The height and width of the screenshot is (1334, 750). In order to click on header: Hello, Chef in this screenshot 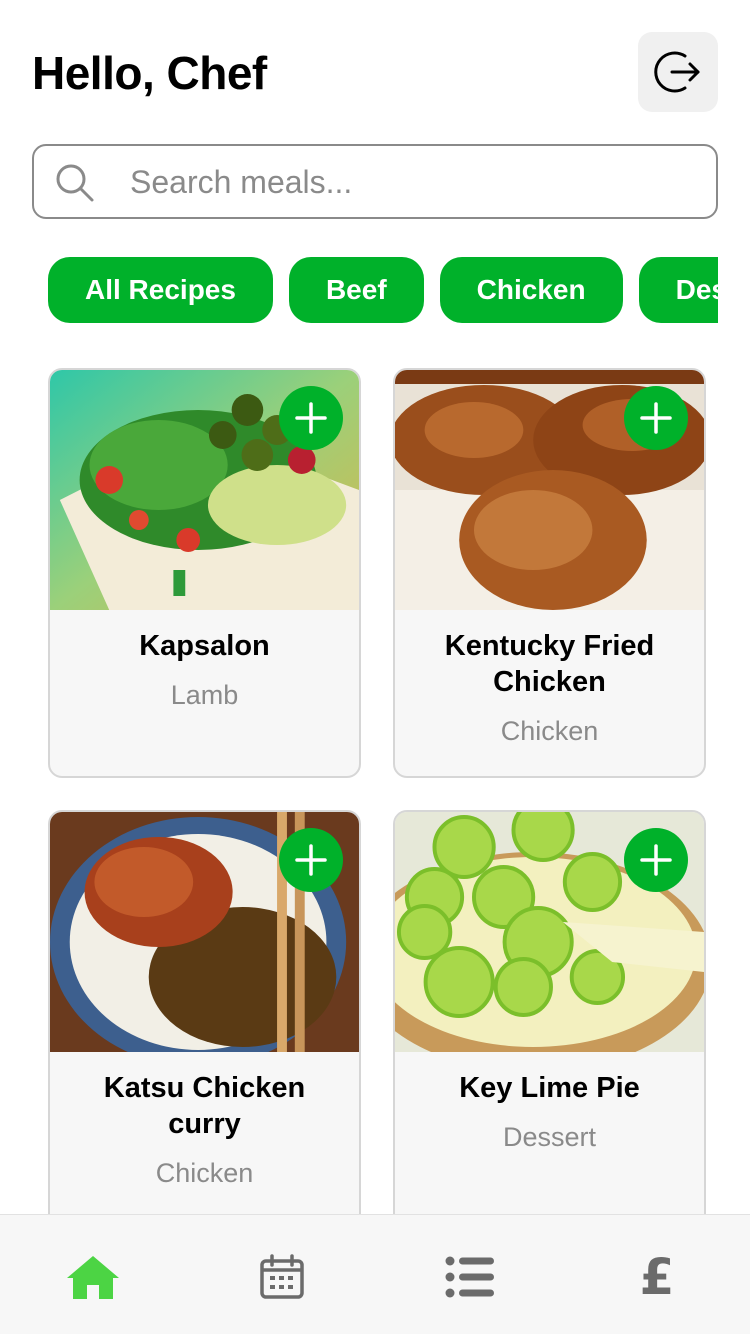, I will do `click(375, 72)`.